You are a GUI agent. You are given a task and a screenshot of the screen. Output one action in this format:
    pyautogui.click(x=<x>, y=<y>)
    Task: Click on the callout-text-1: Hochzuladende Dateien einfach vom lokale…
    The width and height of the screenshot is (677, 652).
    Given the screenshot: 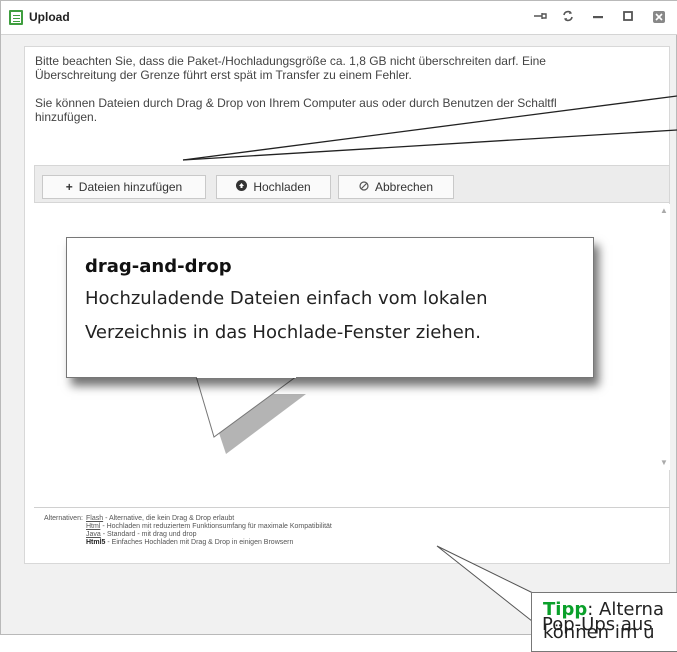 What is the action you would take?
    pyautogui.click(x=286, y=298)
    